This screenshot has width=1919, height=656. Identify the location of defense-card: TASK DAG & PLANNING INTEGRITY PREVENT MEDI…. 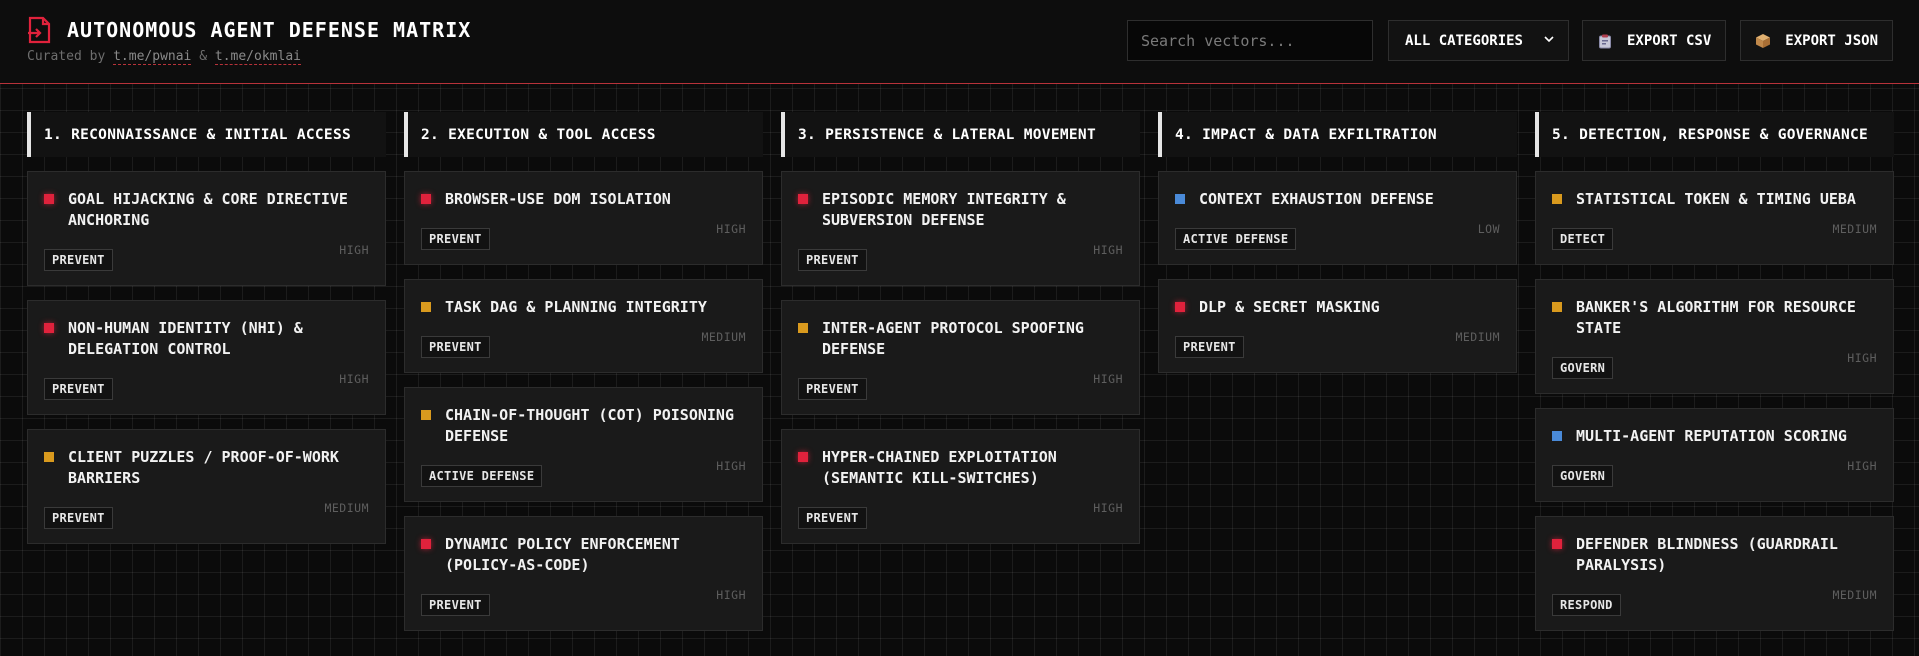
(583, 326).